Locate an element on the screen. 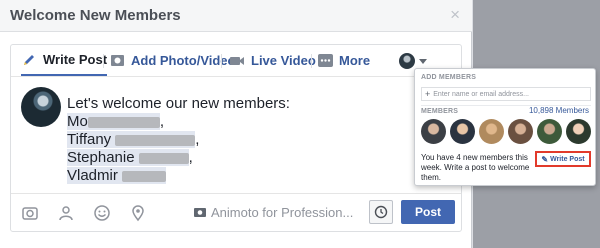 This screenshot has width=600, height=248. pencil-icon: ✎ is located at coordinates (545, 159).